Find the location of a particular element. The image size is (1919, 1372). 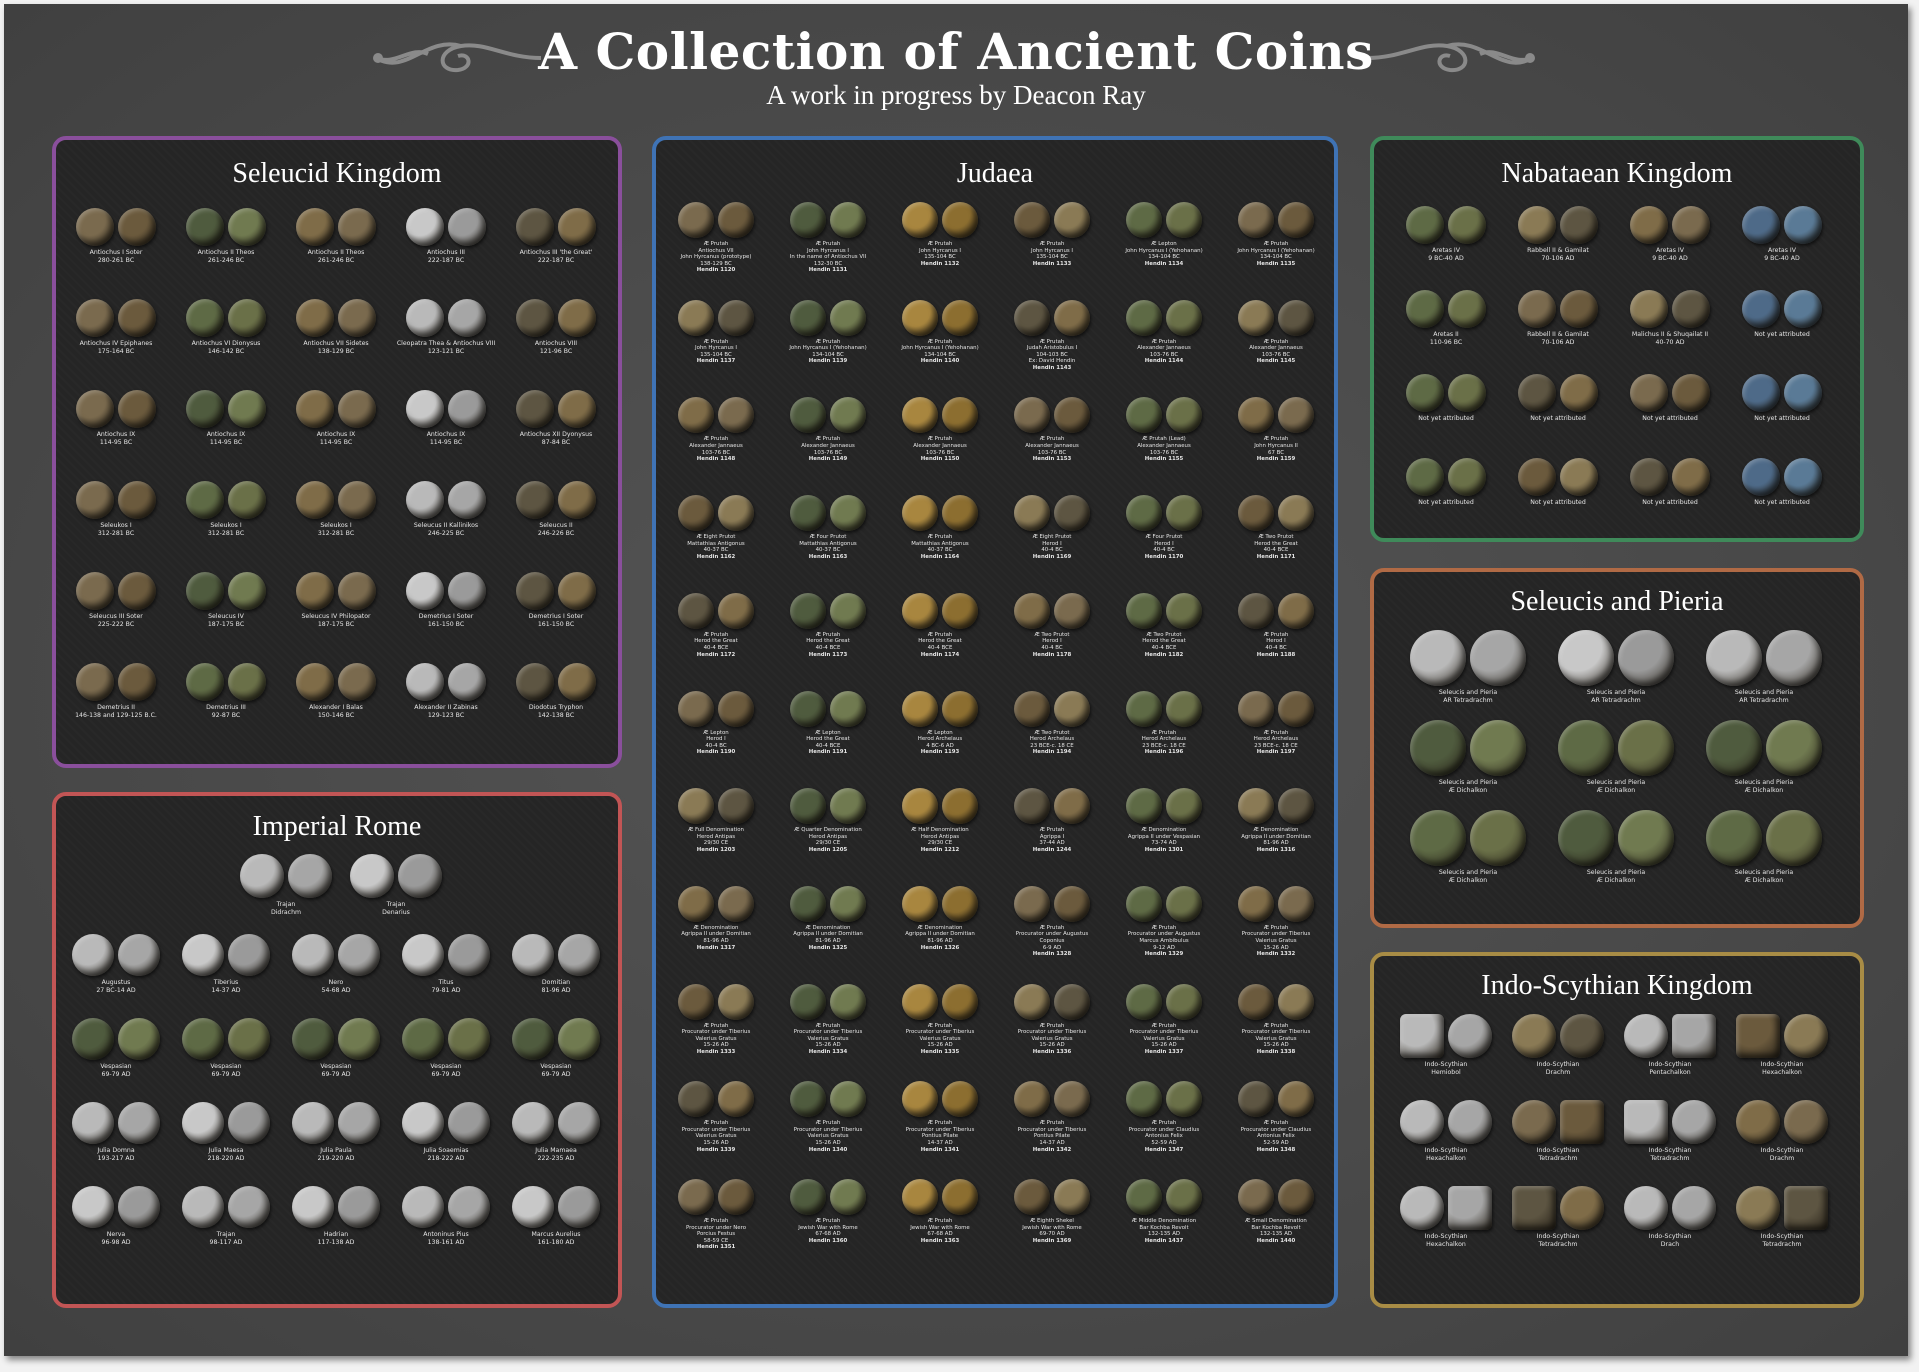

coin-caption-line: Drachm is located at coordinates (1558, 1072).